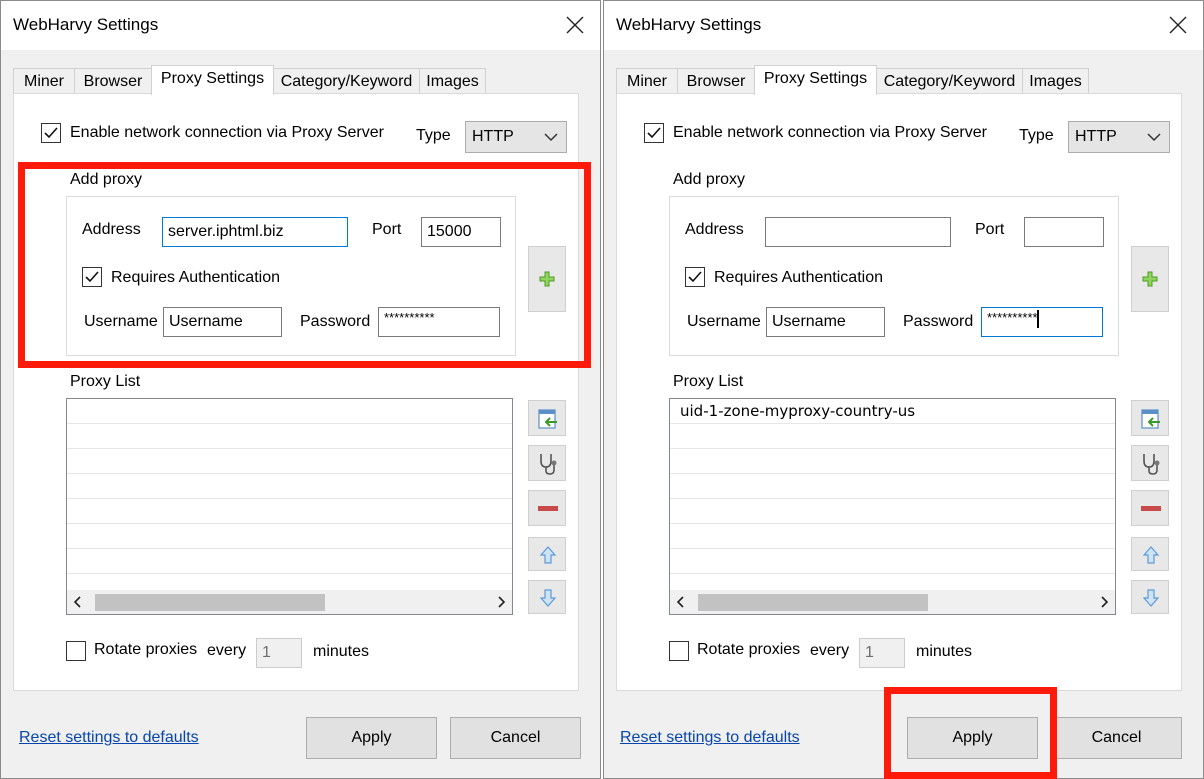 This screenshot has height=779, width=1204. I want to click on proxy-list: uid-1-zone-myproxy-country-us, so click(892, 506).